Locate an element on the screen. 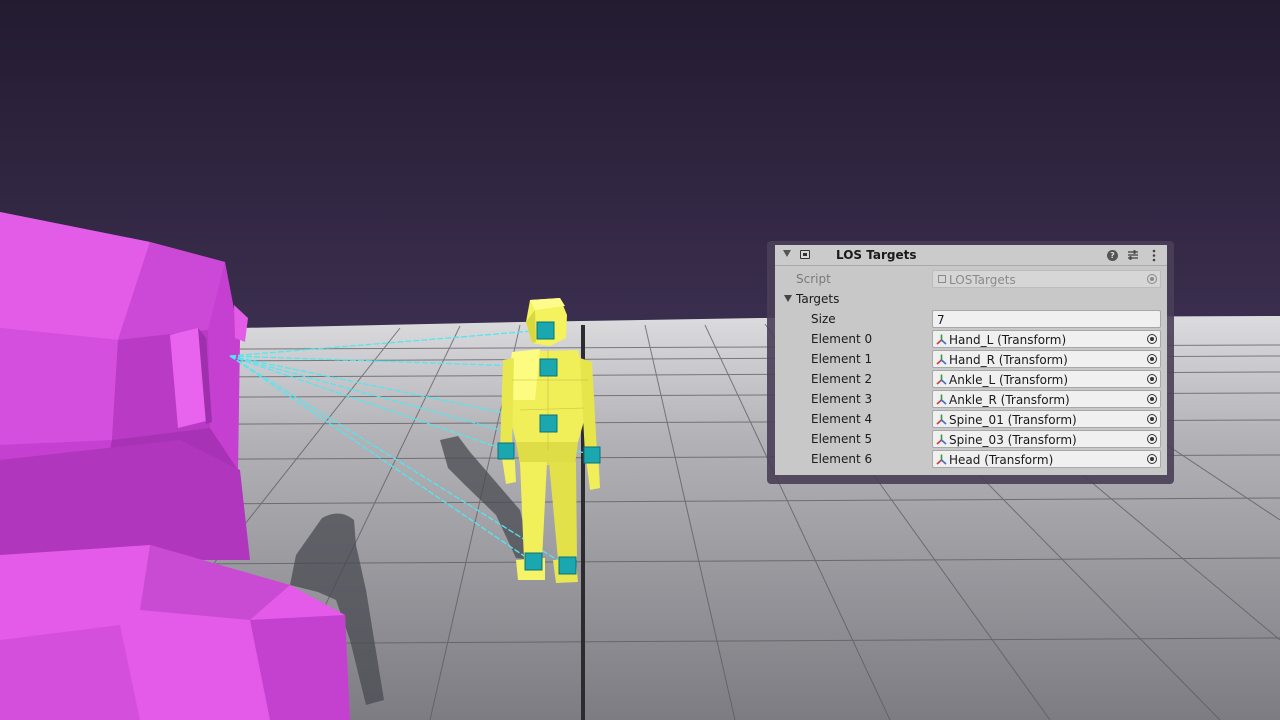 This screenshot has height=720, width=1280. element-value: Ankle_R (Transform) is located at coordinates (1009, 400).